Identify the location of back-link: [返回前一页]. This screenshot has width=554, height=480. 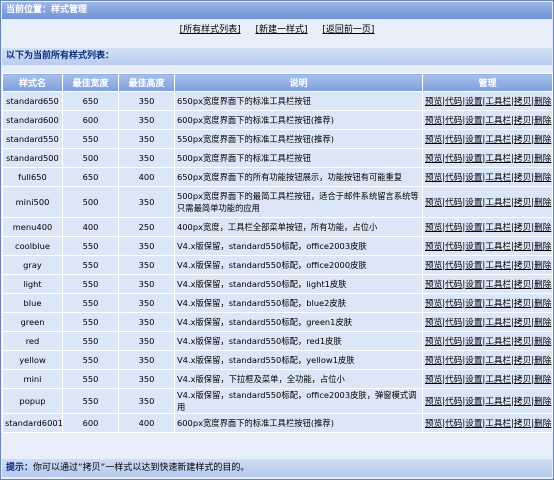
(348, 30).